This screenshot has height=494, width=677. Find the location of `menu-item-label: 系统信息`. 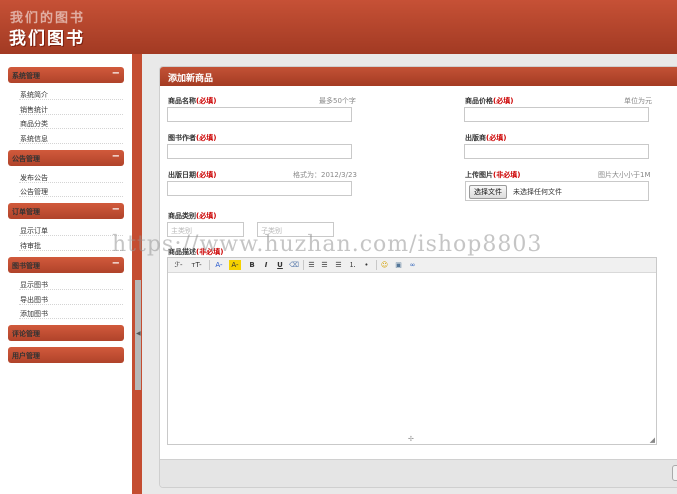

menu-item-label: 系统信息 is located at coordinates (34, 139).